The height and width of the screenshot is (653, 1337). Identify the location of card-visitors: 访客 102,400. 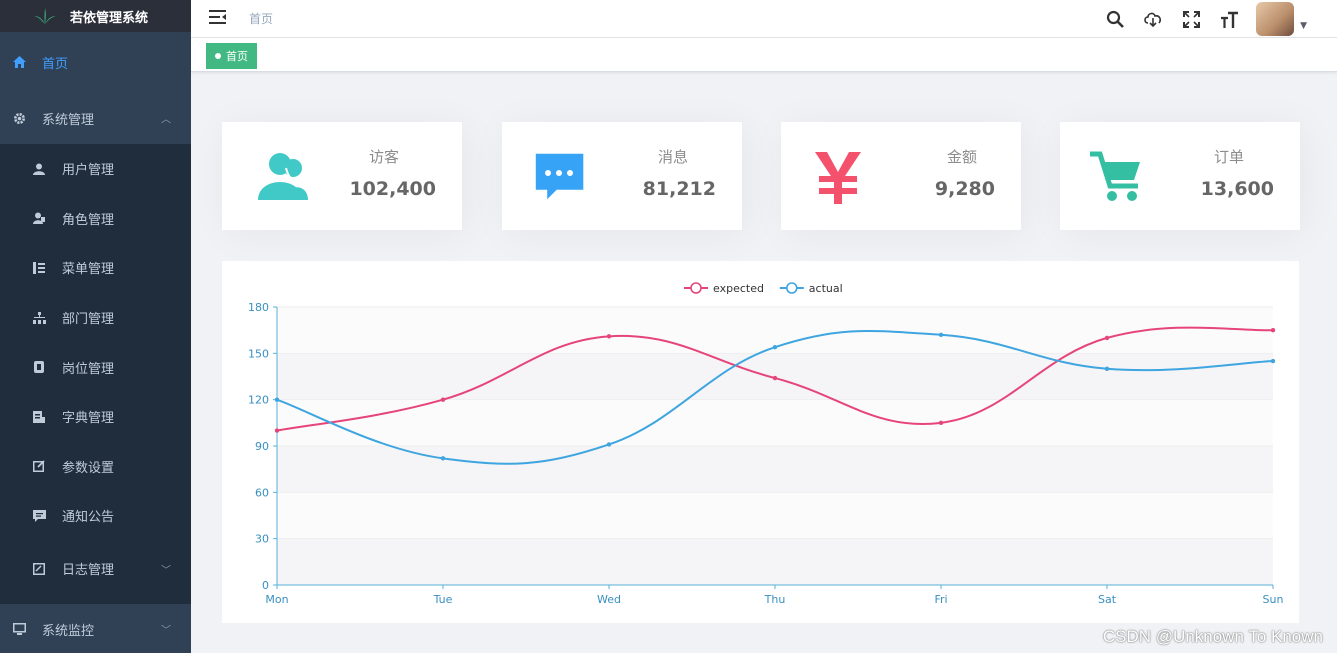
(342, 176).